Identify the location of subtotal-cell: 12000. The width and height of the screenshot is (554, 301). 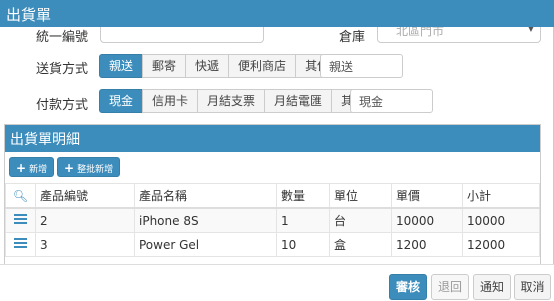
(501, 244).